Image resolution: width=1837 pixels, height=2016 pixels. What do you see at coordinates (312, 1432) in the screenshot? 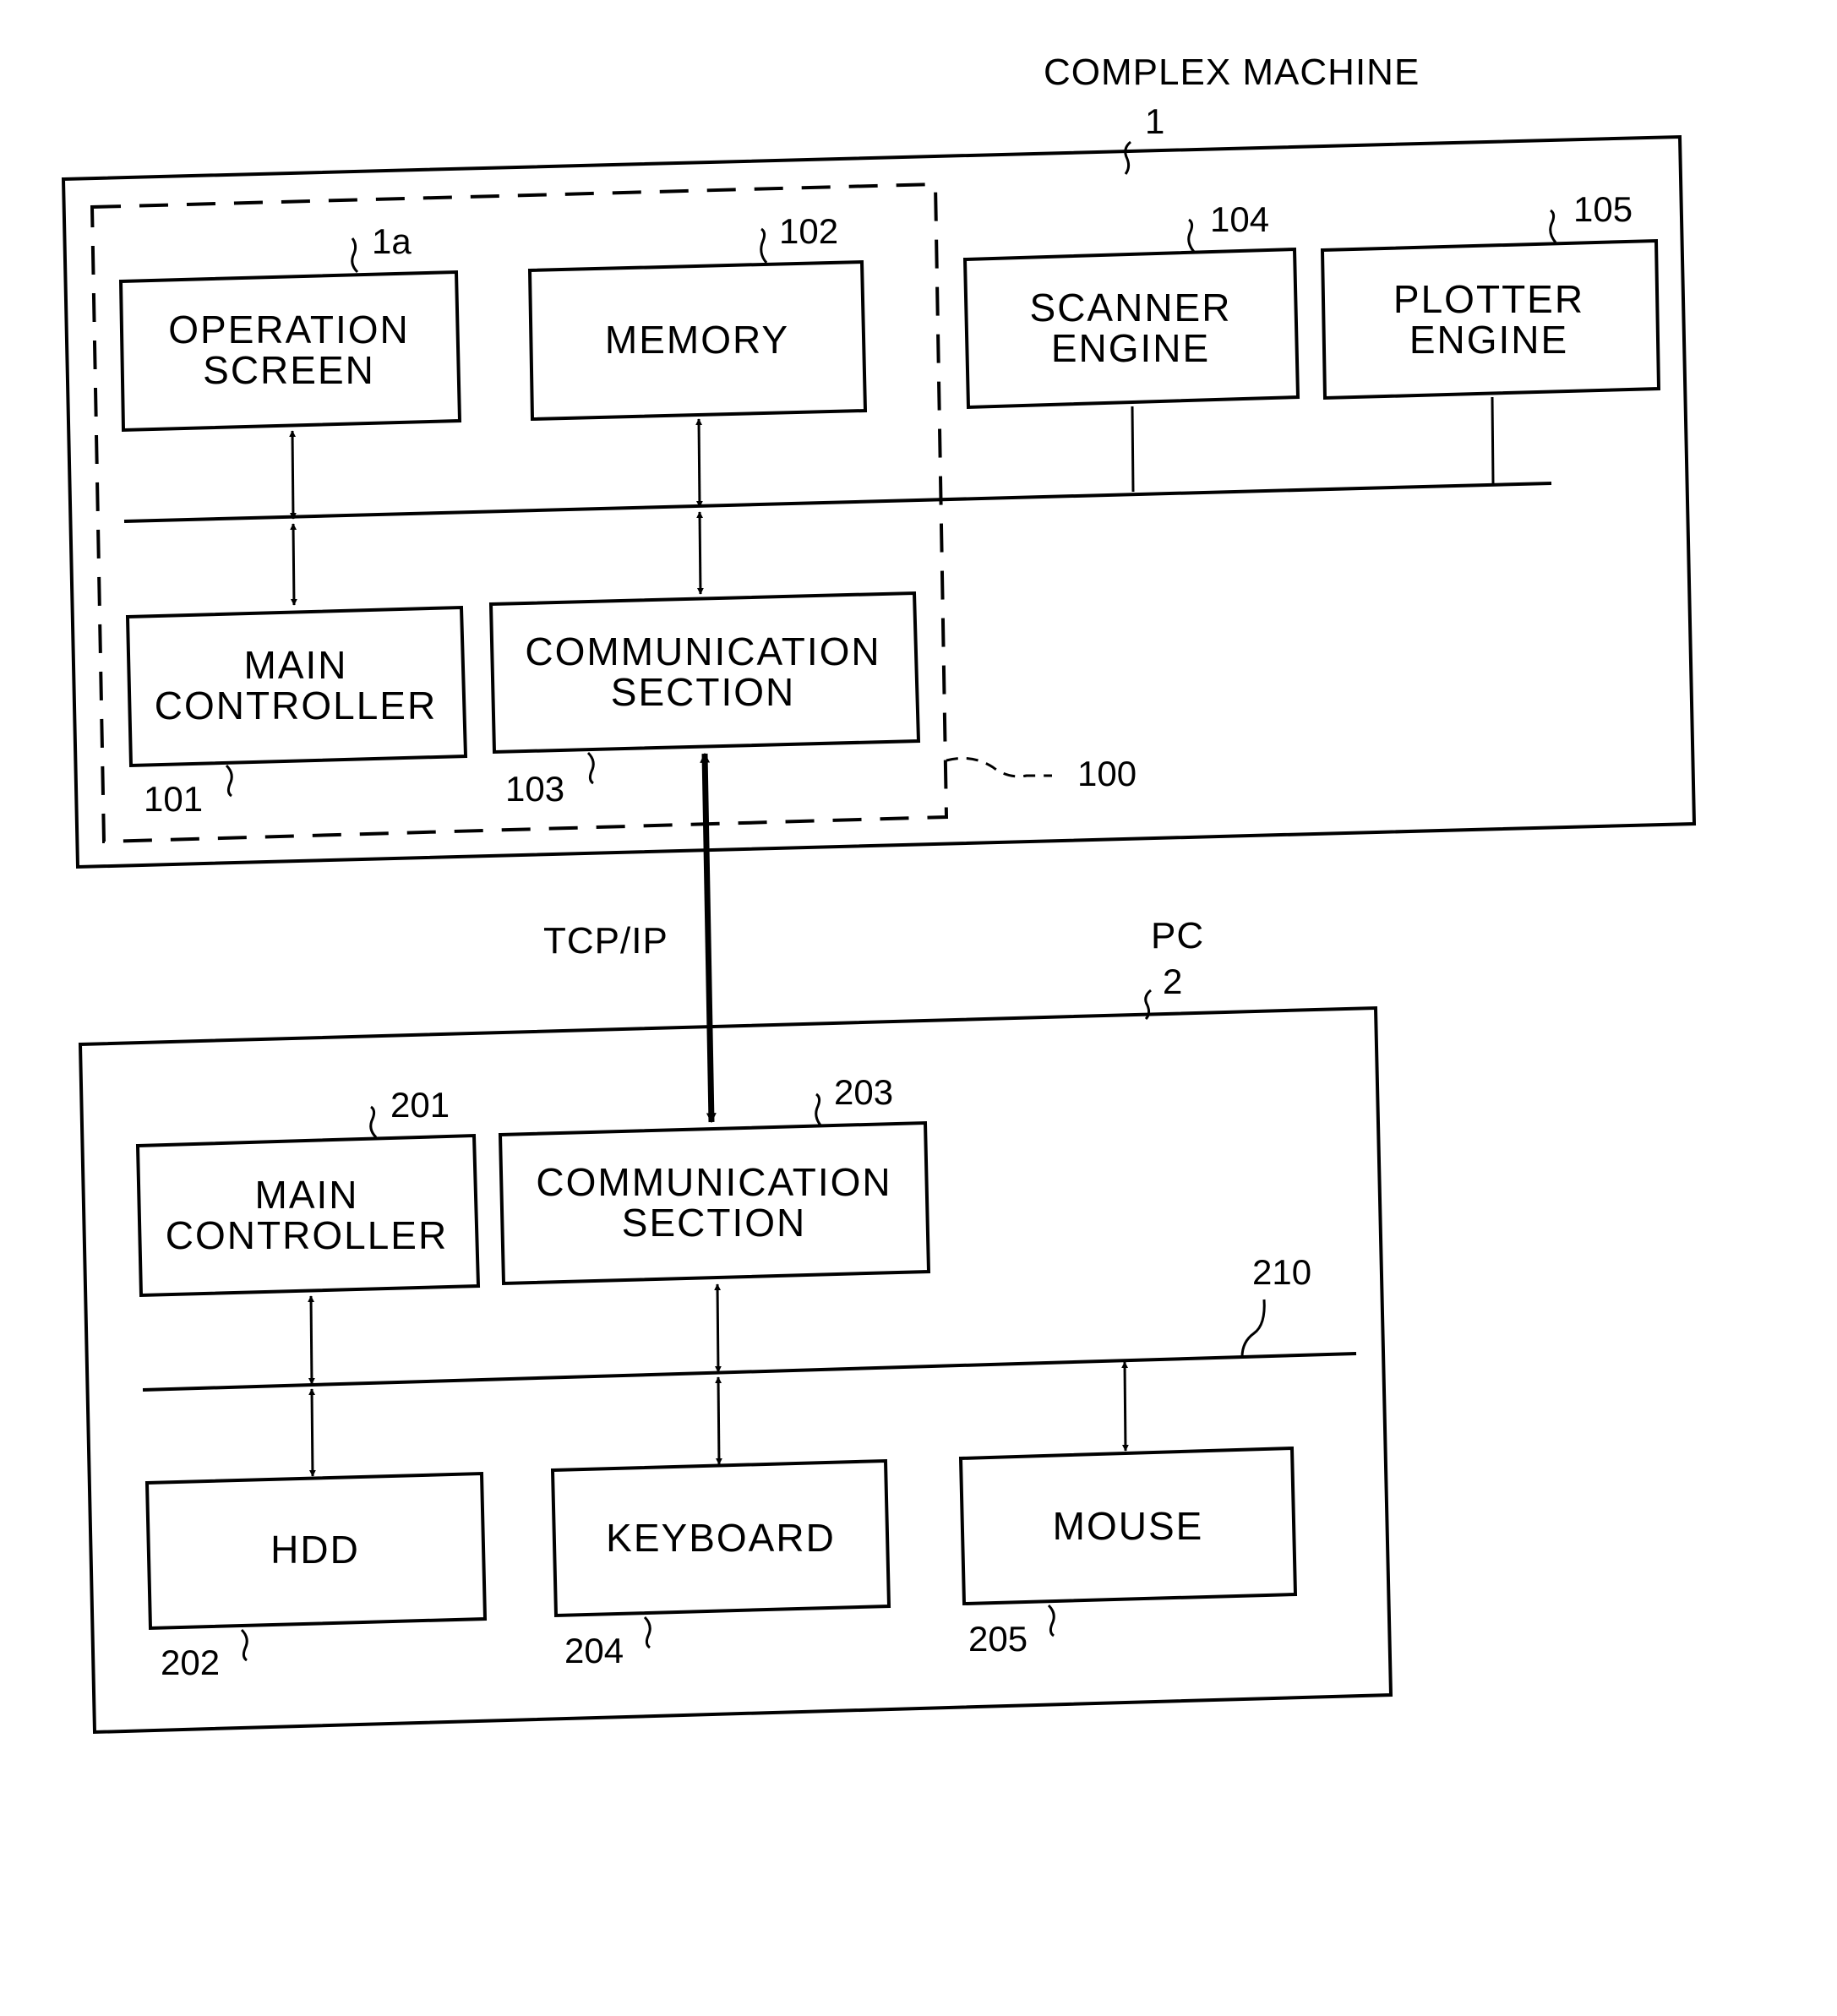
I see `arrow-pc-bus-hdd` at bounding box center [312, 1432].